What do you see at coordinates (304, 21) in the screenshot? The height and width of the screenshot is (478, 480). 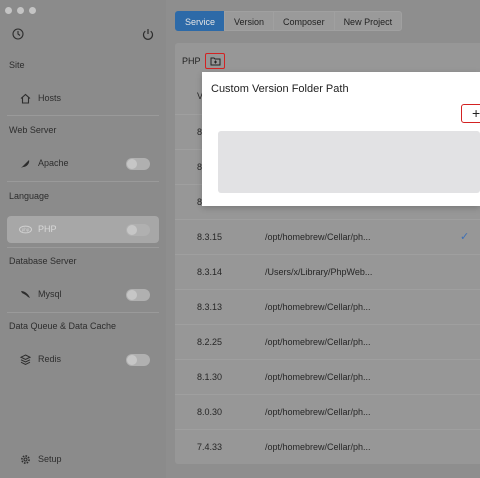 I see `tab-composer: Composer` at bounding box center [304, 21].